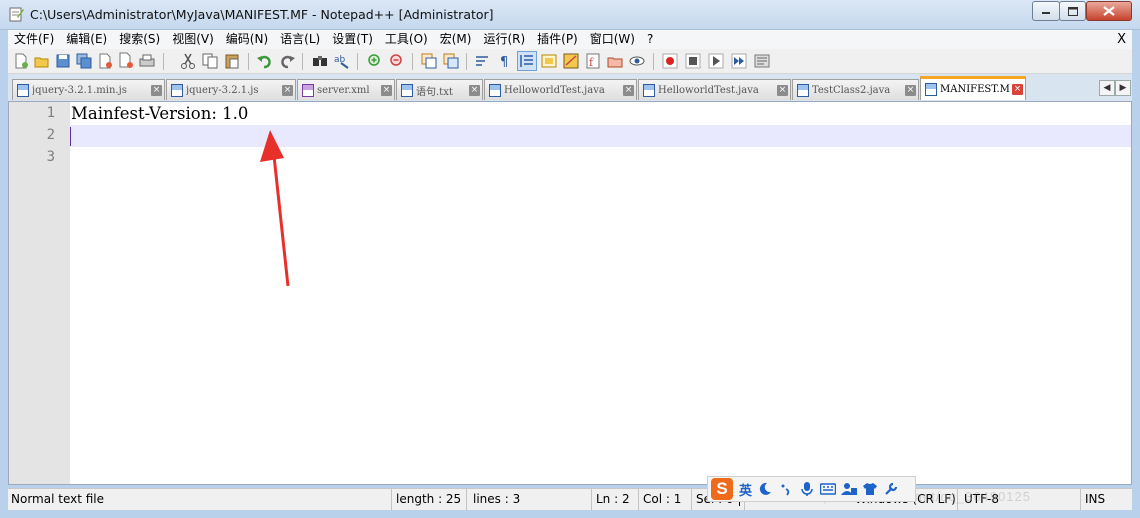 The width and height of the screenshot is (1140, 518). Describe the element at coordinates (593, 61) in the screenshot. I see `function-list-icon: f` at that location.